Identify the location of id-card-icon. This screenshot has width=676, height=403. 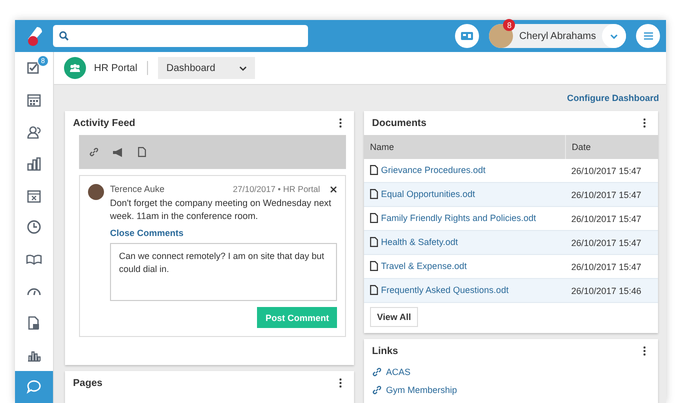
(467, 36).